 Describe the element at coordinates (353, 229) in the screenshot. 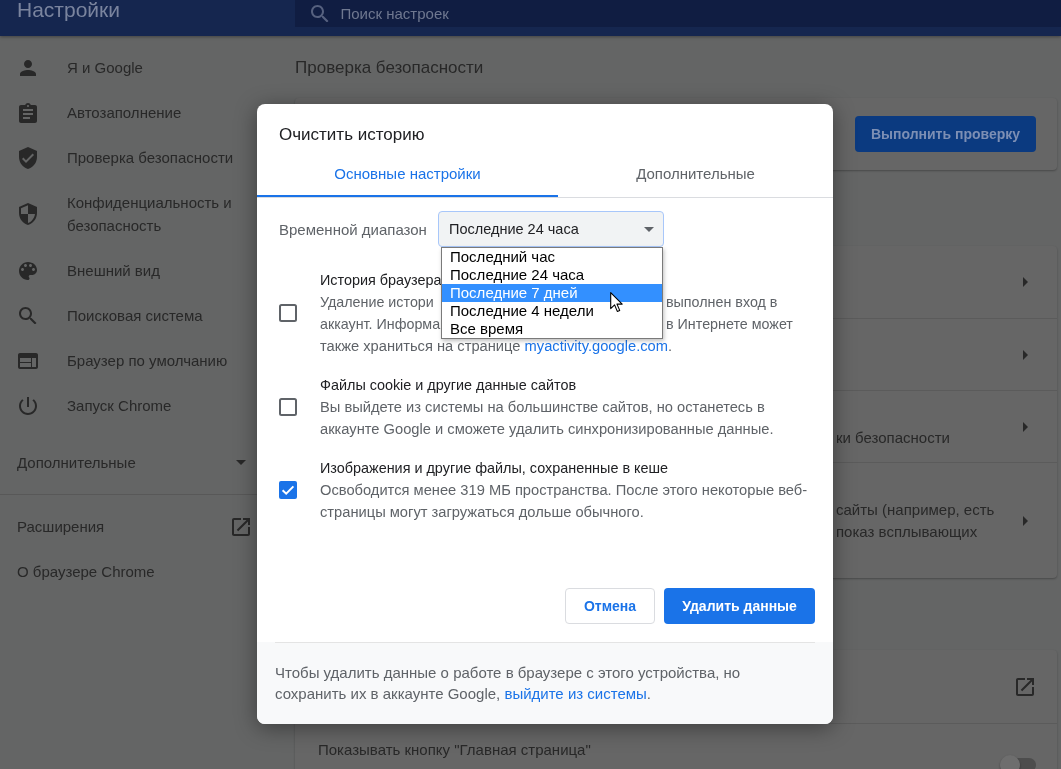

I see `field-label: Временной диапазон` at that location.